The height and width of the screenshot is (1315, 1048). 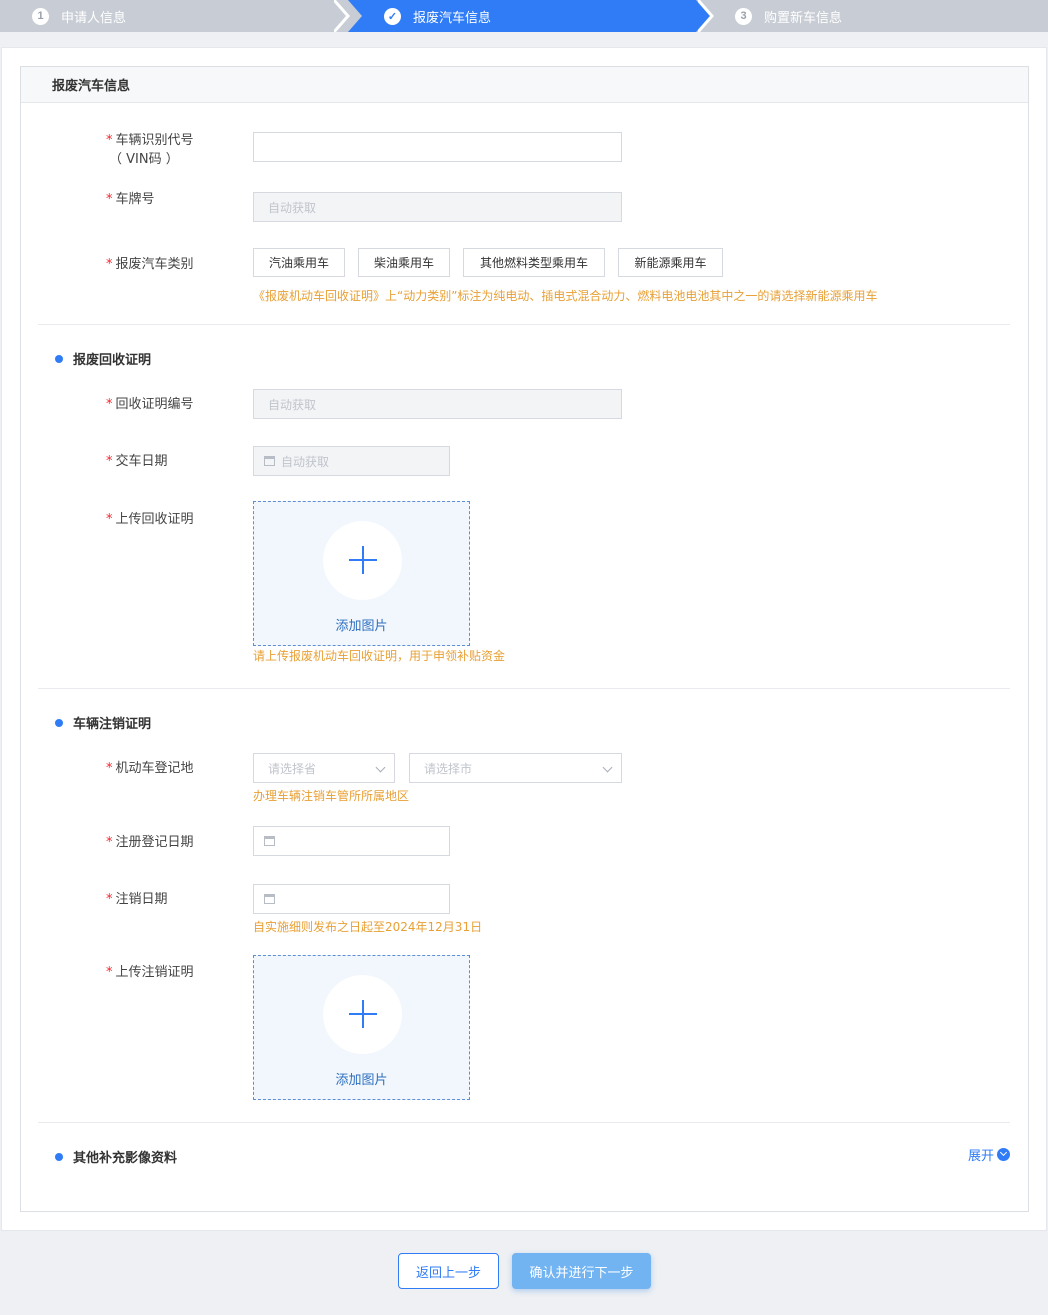 What do you see at coordinates (351, 461) in the screenshot?
I see `handover-date-input: 自动获取` at bounding box center [351, 461].